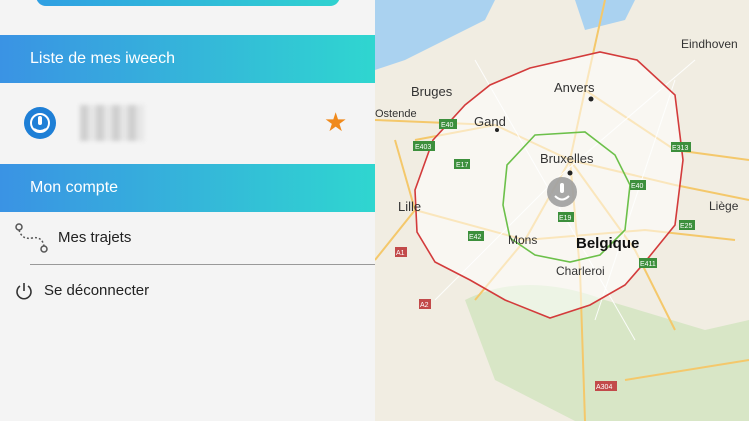 This screenshot has height=426, width=749. Describe the element at coordinates (709, 44) in the screenshot. I see `city-eindhoven: Eindhoven` at that location.